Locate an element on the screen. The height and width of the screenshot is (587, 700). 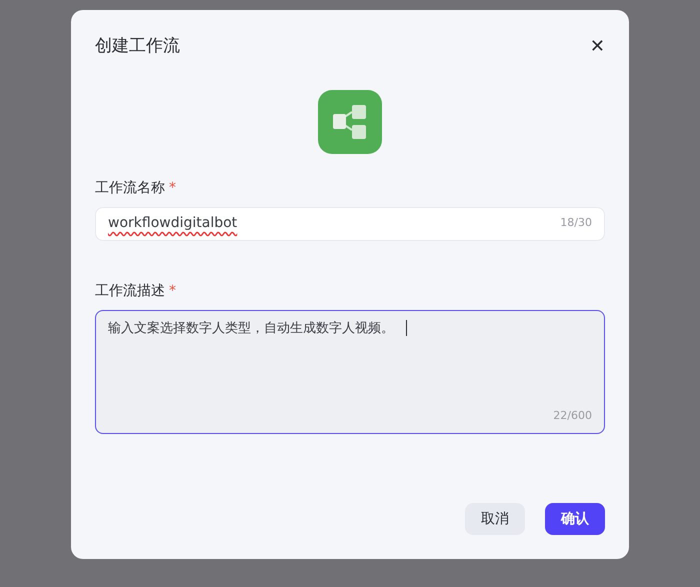
workflow-icon is located at coordinates (350, 122).